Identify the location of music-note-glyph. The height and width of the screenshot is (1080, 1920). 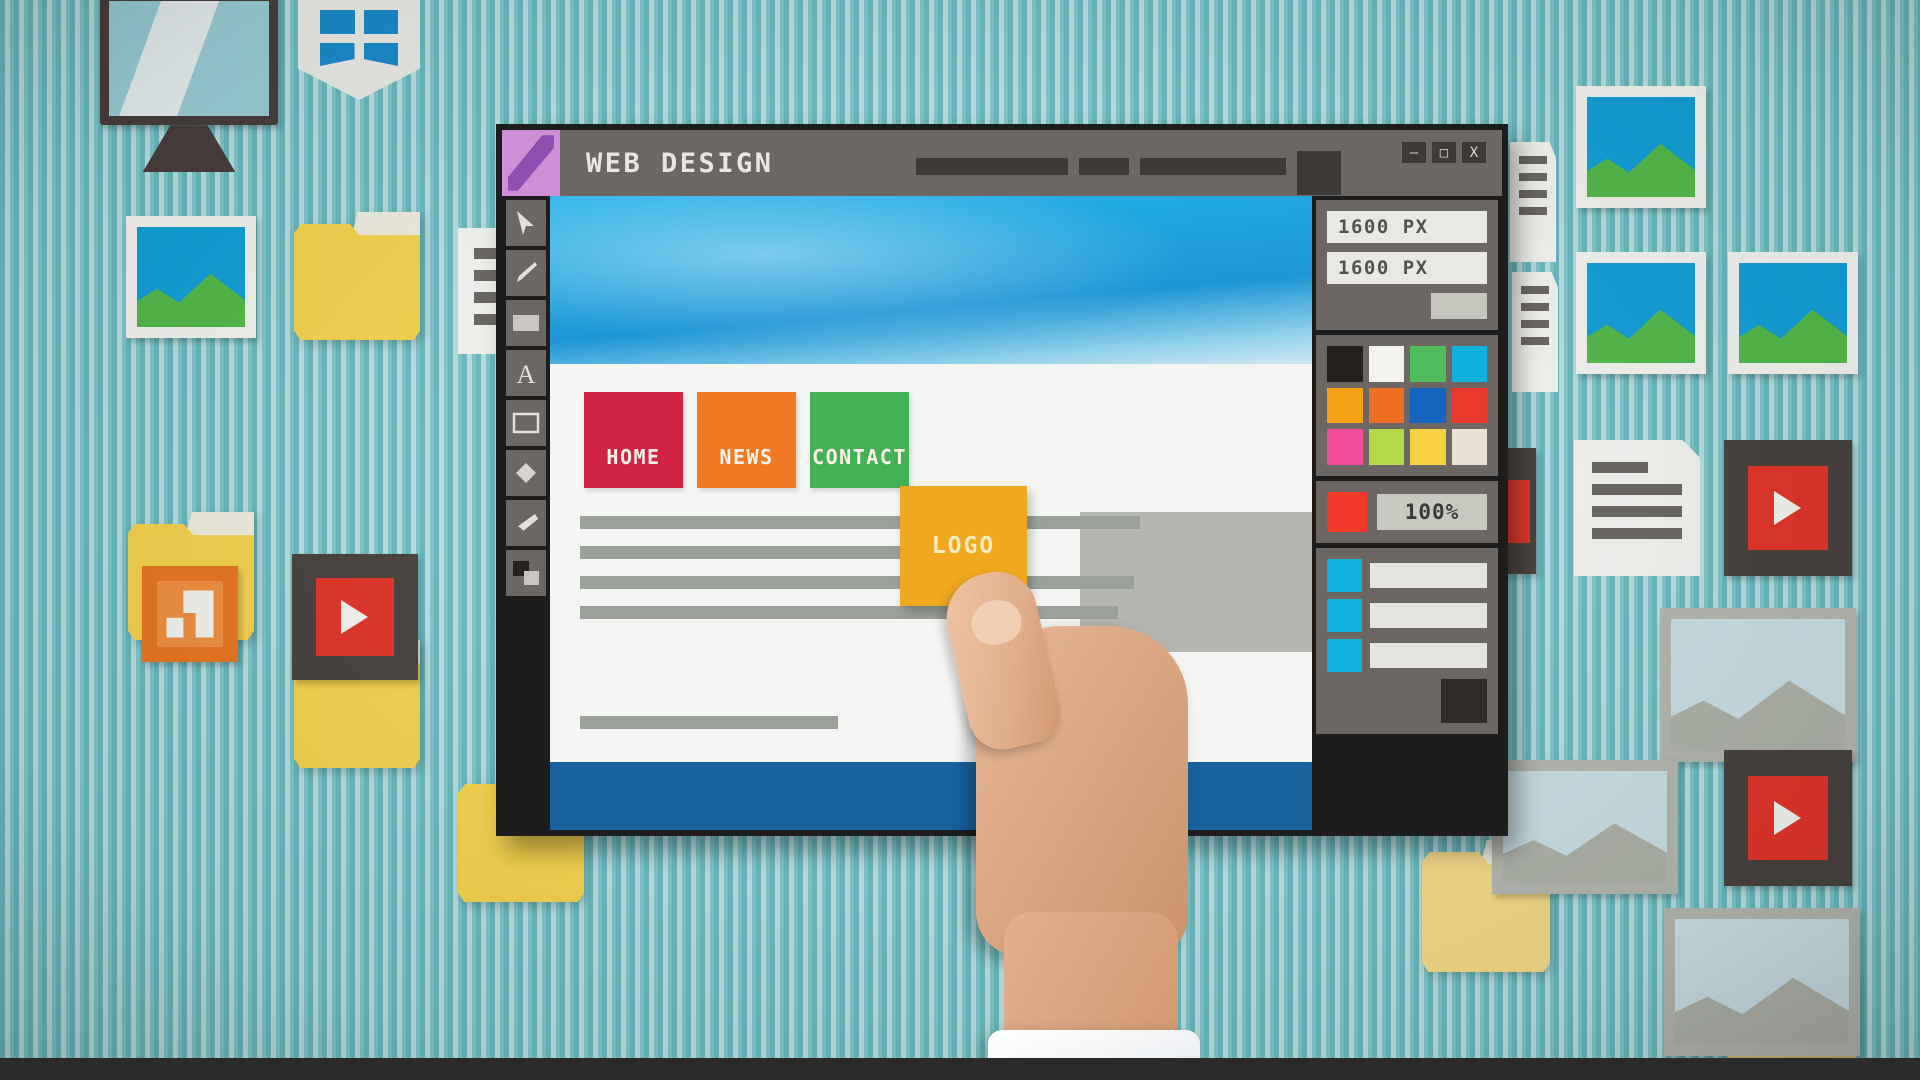
(190, 614).